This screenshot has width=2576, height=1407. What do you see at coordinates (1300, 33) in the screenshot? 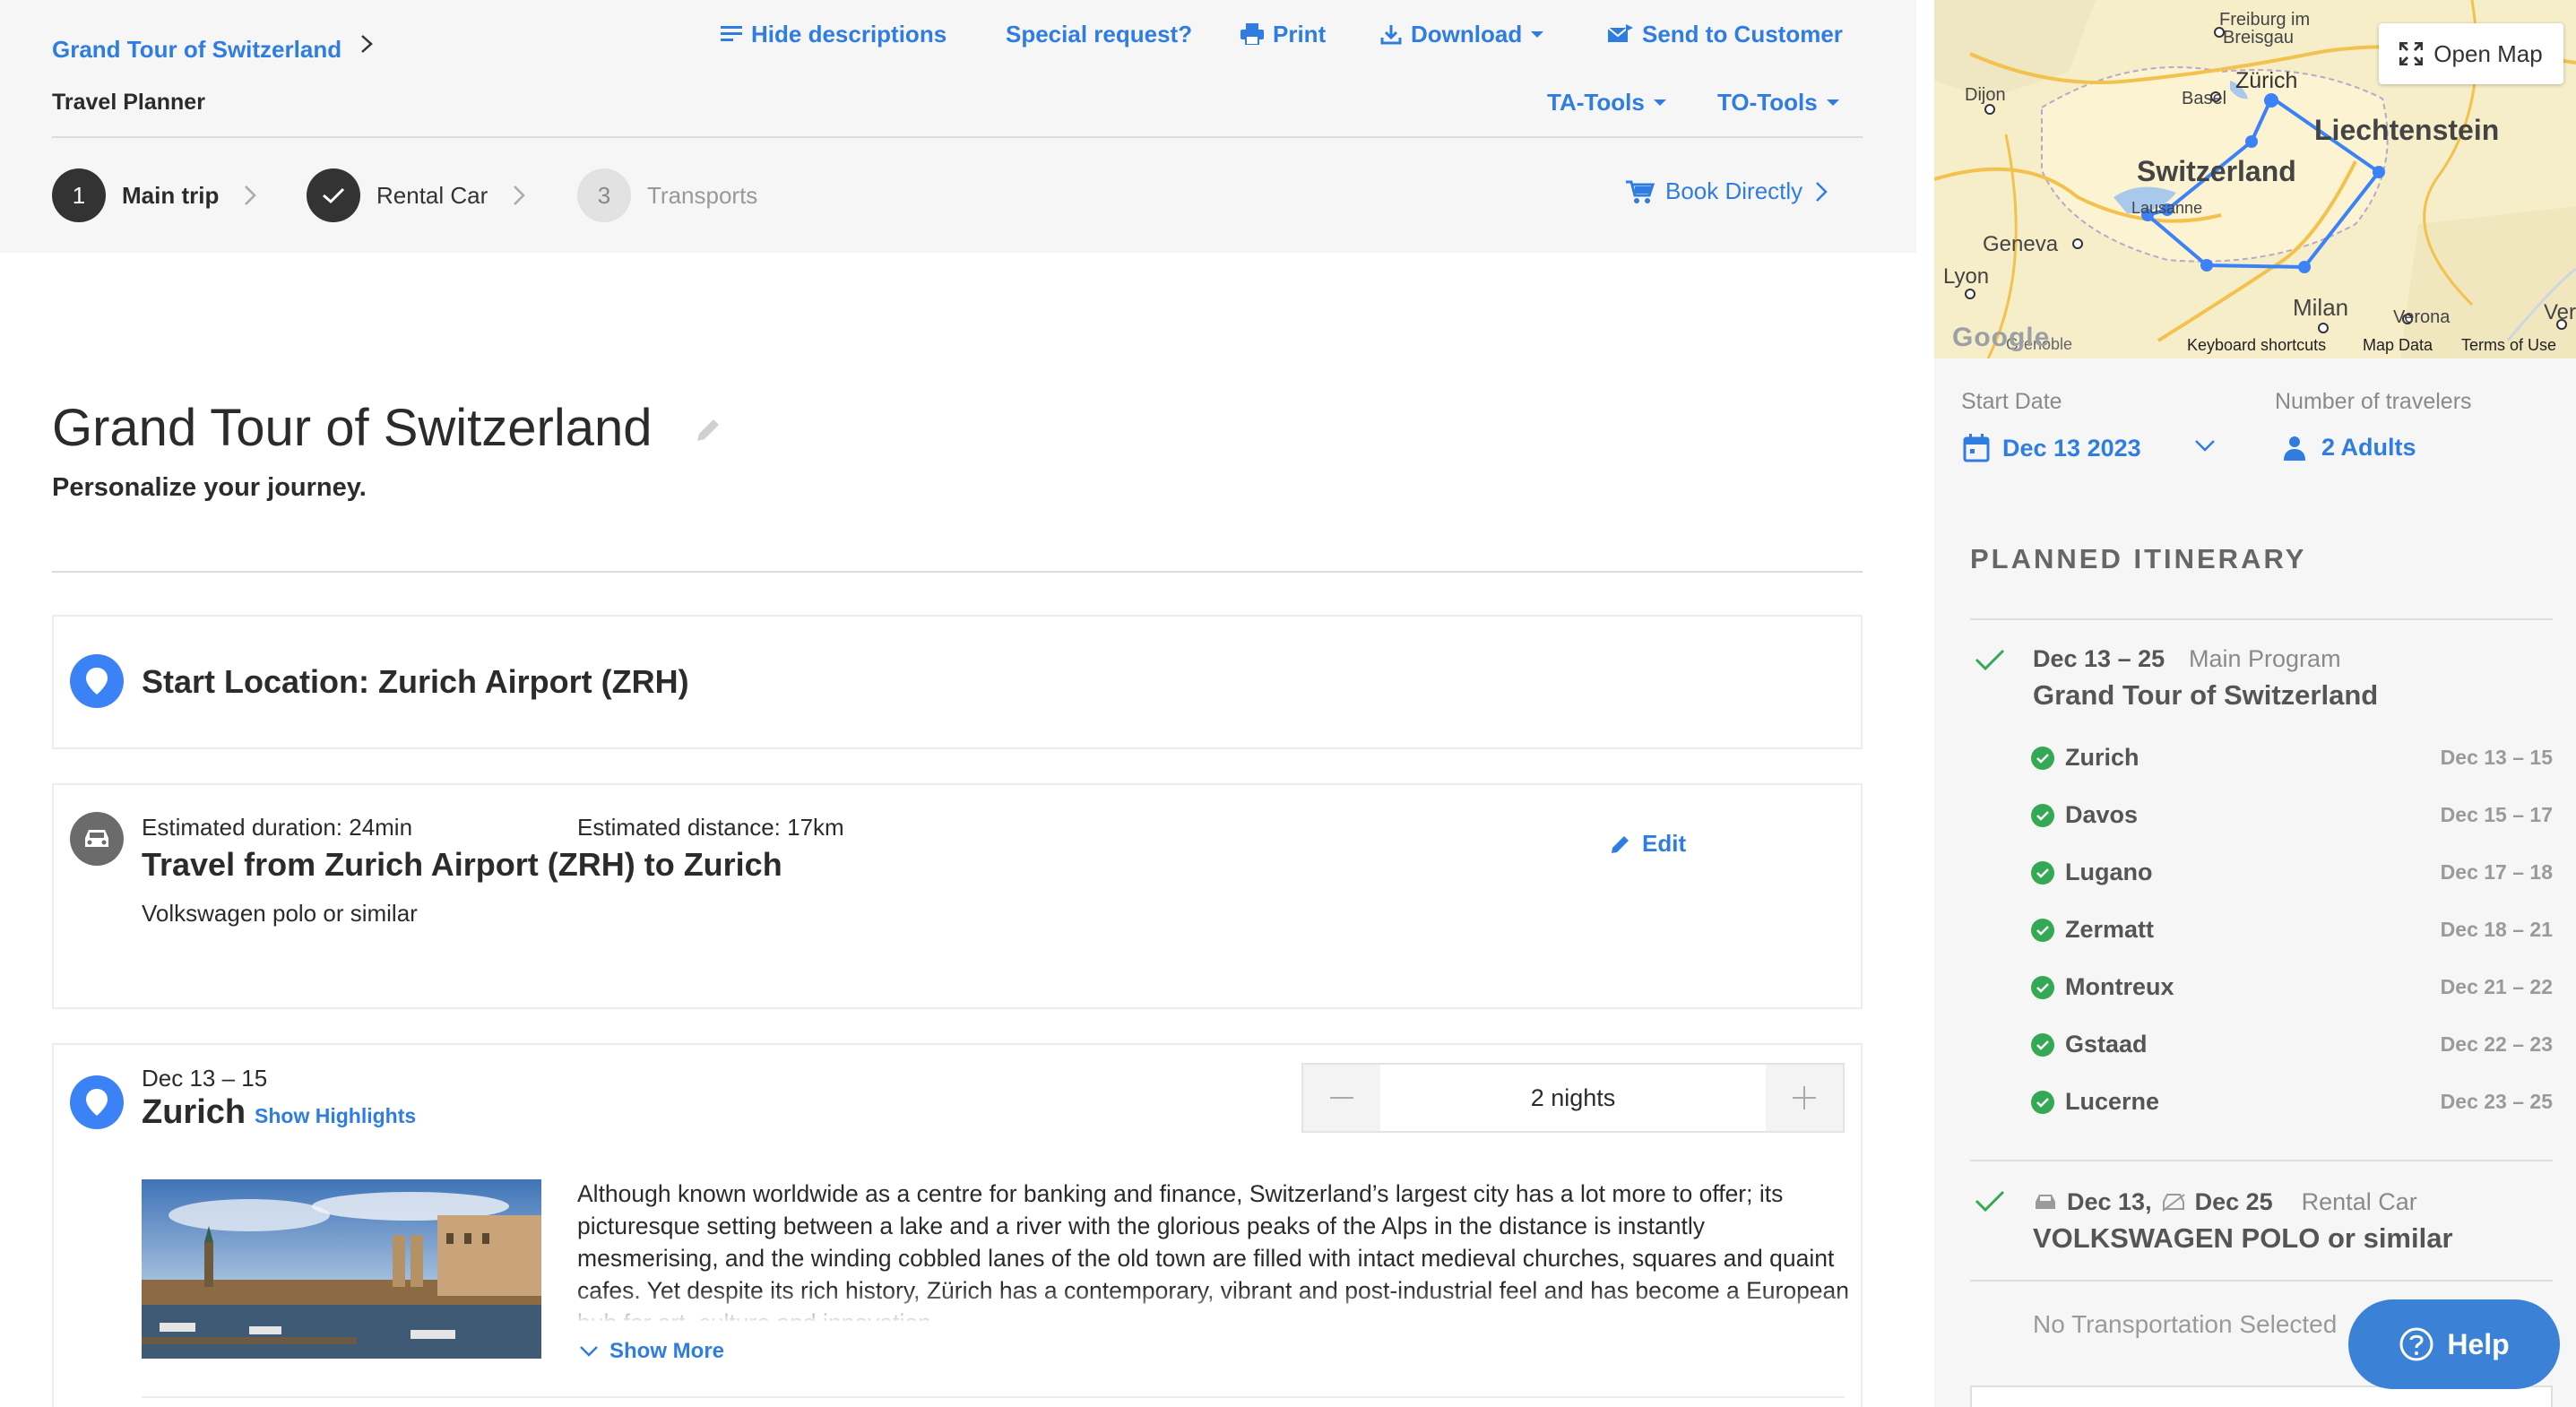
I see `print-label: Print` at bounding box center [1300, 33].